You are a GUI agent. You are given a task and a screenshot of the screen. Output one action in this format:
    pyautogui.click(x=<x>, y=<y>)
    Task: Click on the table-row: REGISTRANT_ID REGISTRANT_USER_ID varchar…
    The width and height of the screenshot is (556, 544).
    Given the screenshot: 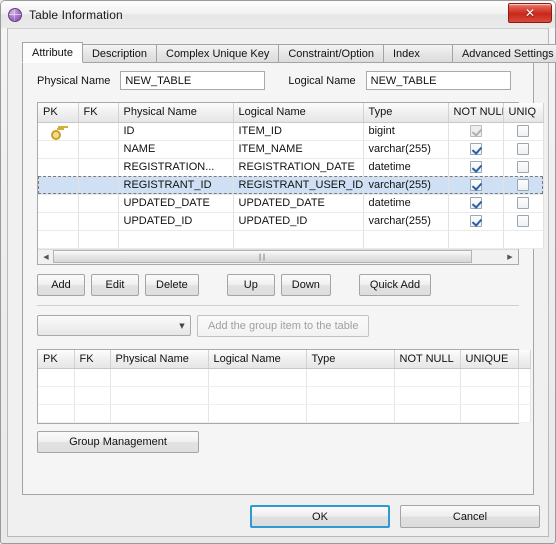 What is the action you would take?
    pyautogui.click(x=291, y=185)
    